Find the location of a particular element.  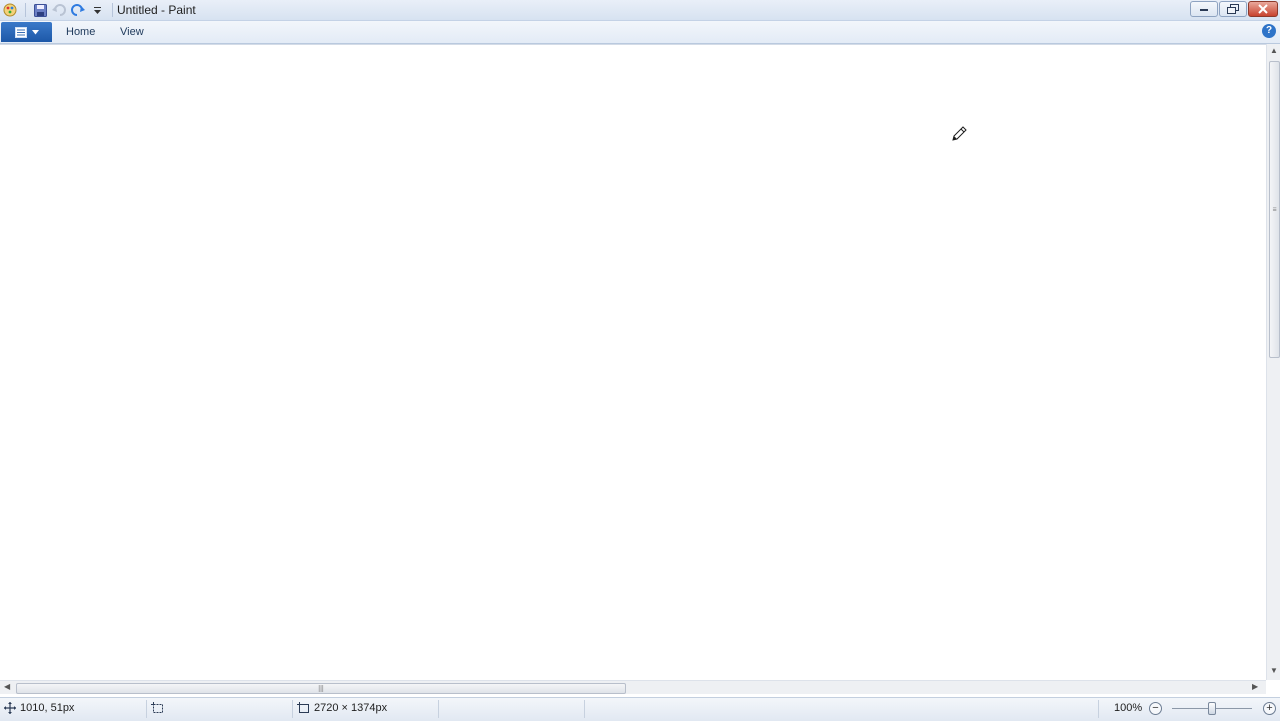

tab-view: View is located at coordinates (132, 32).